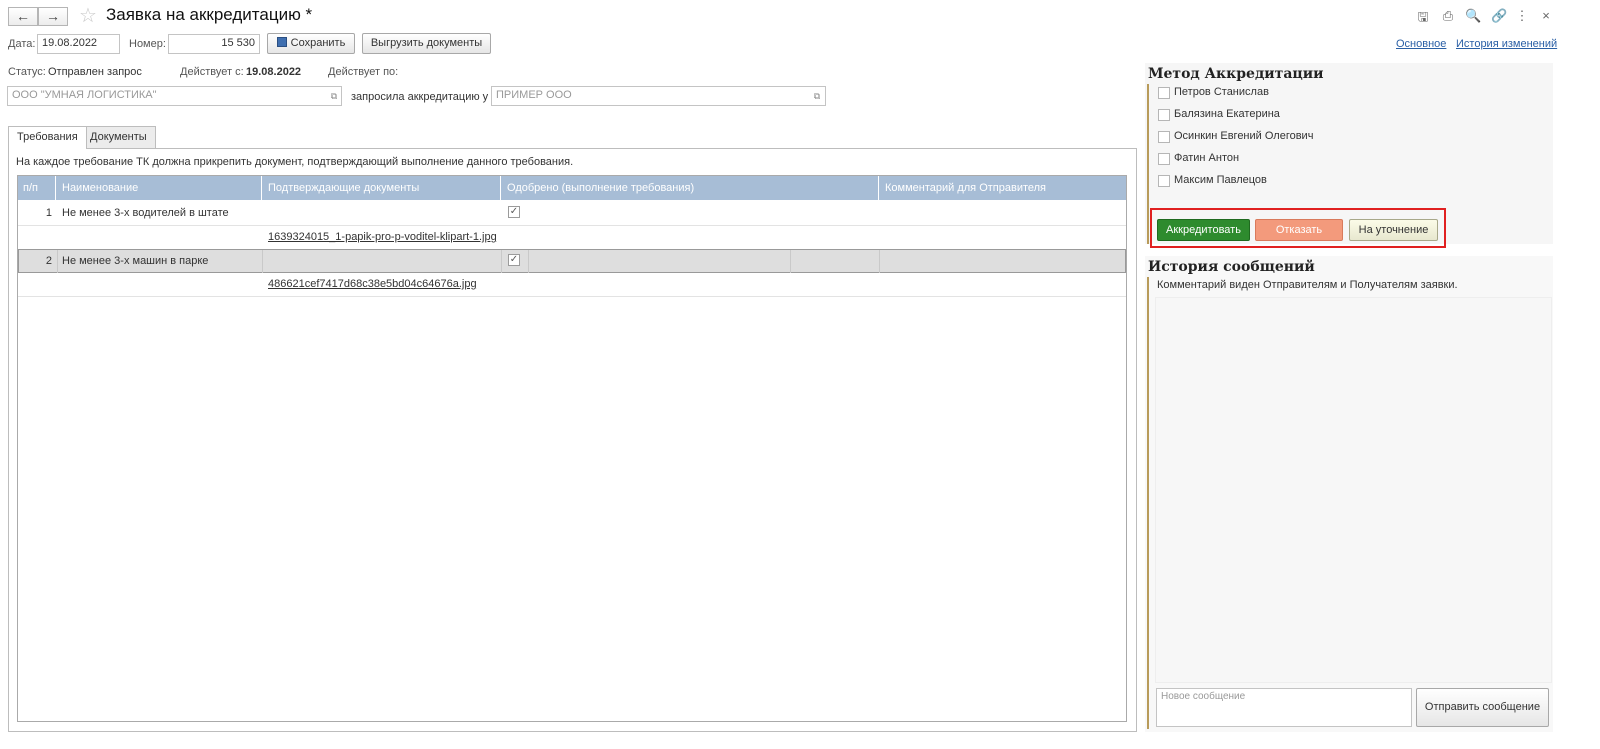  I want to click on person-name: Осинкин Евгений Олегович, so click(1244, 136).